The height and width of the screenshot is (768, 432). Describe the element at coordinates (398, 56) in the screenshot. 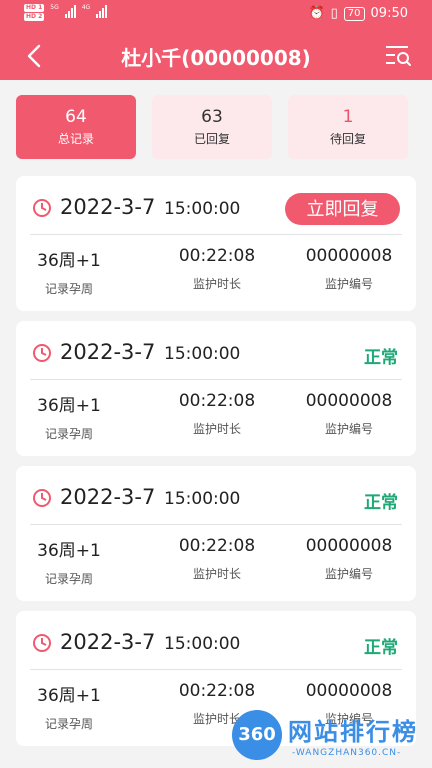

I see `filter-search-icon` at that location.